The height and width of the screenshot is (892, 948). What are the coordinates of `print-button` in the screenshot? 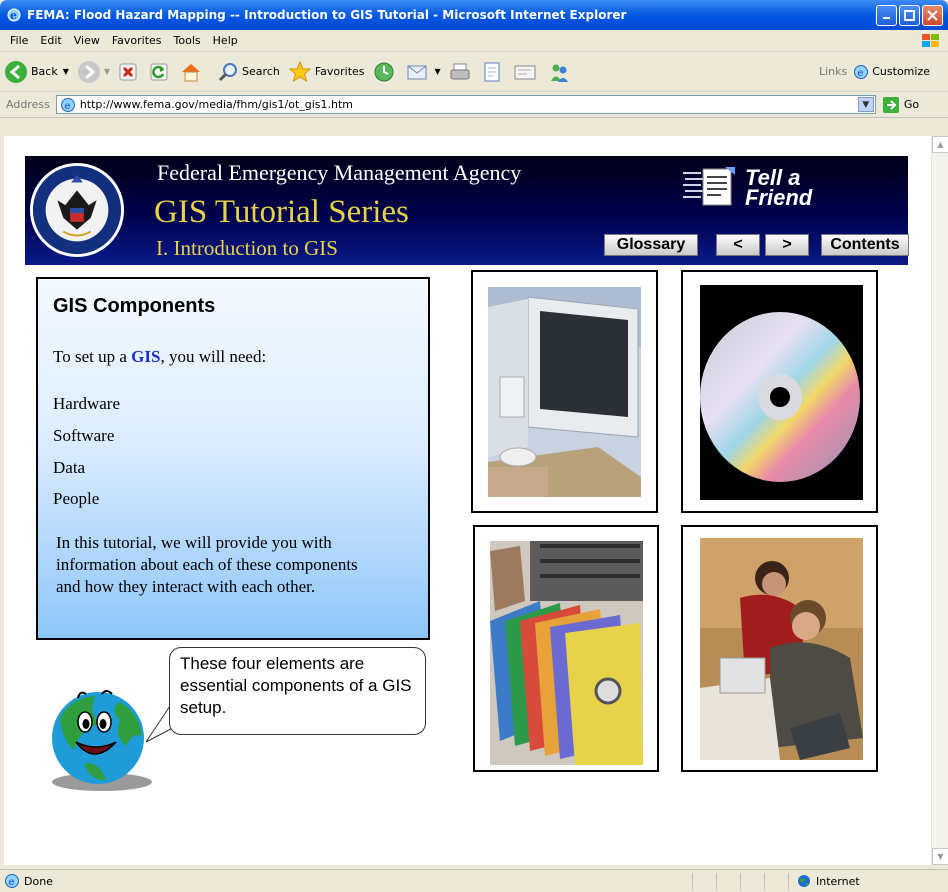 It's located at (461, 72).